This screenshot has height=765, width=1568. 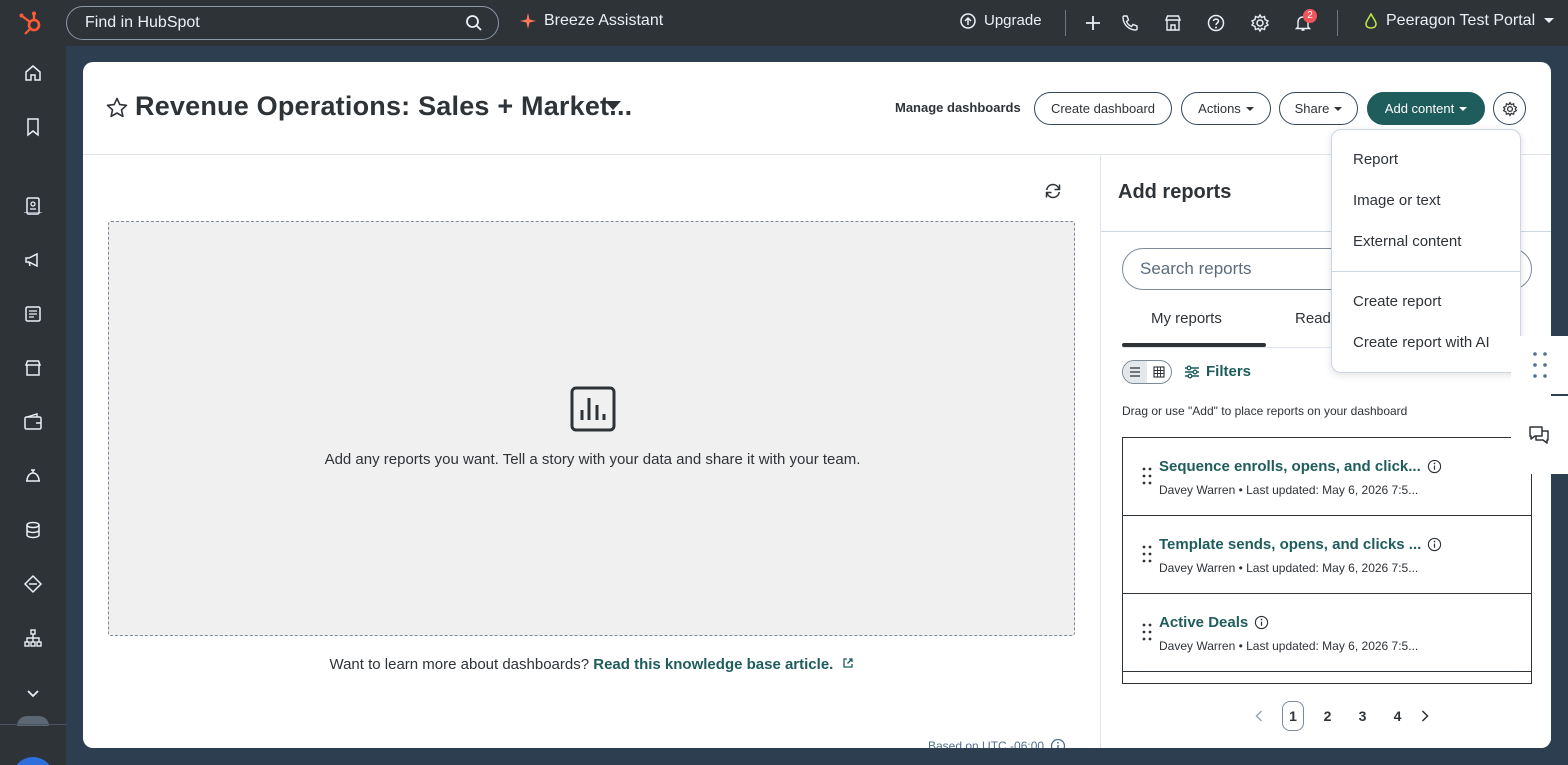 I want to click on menu-item-report: Report, so click(x=1375, y=159).